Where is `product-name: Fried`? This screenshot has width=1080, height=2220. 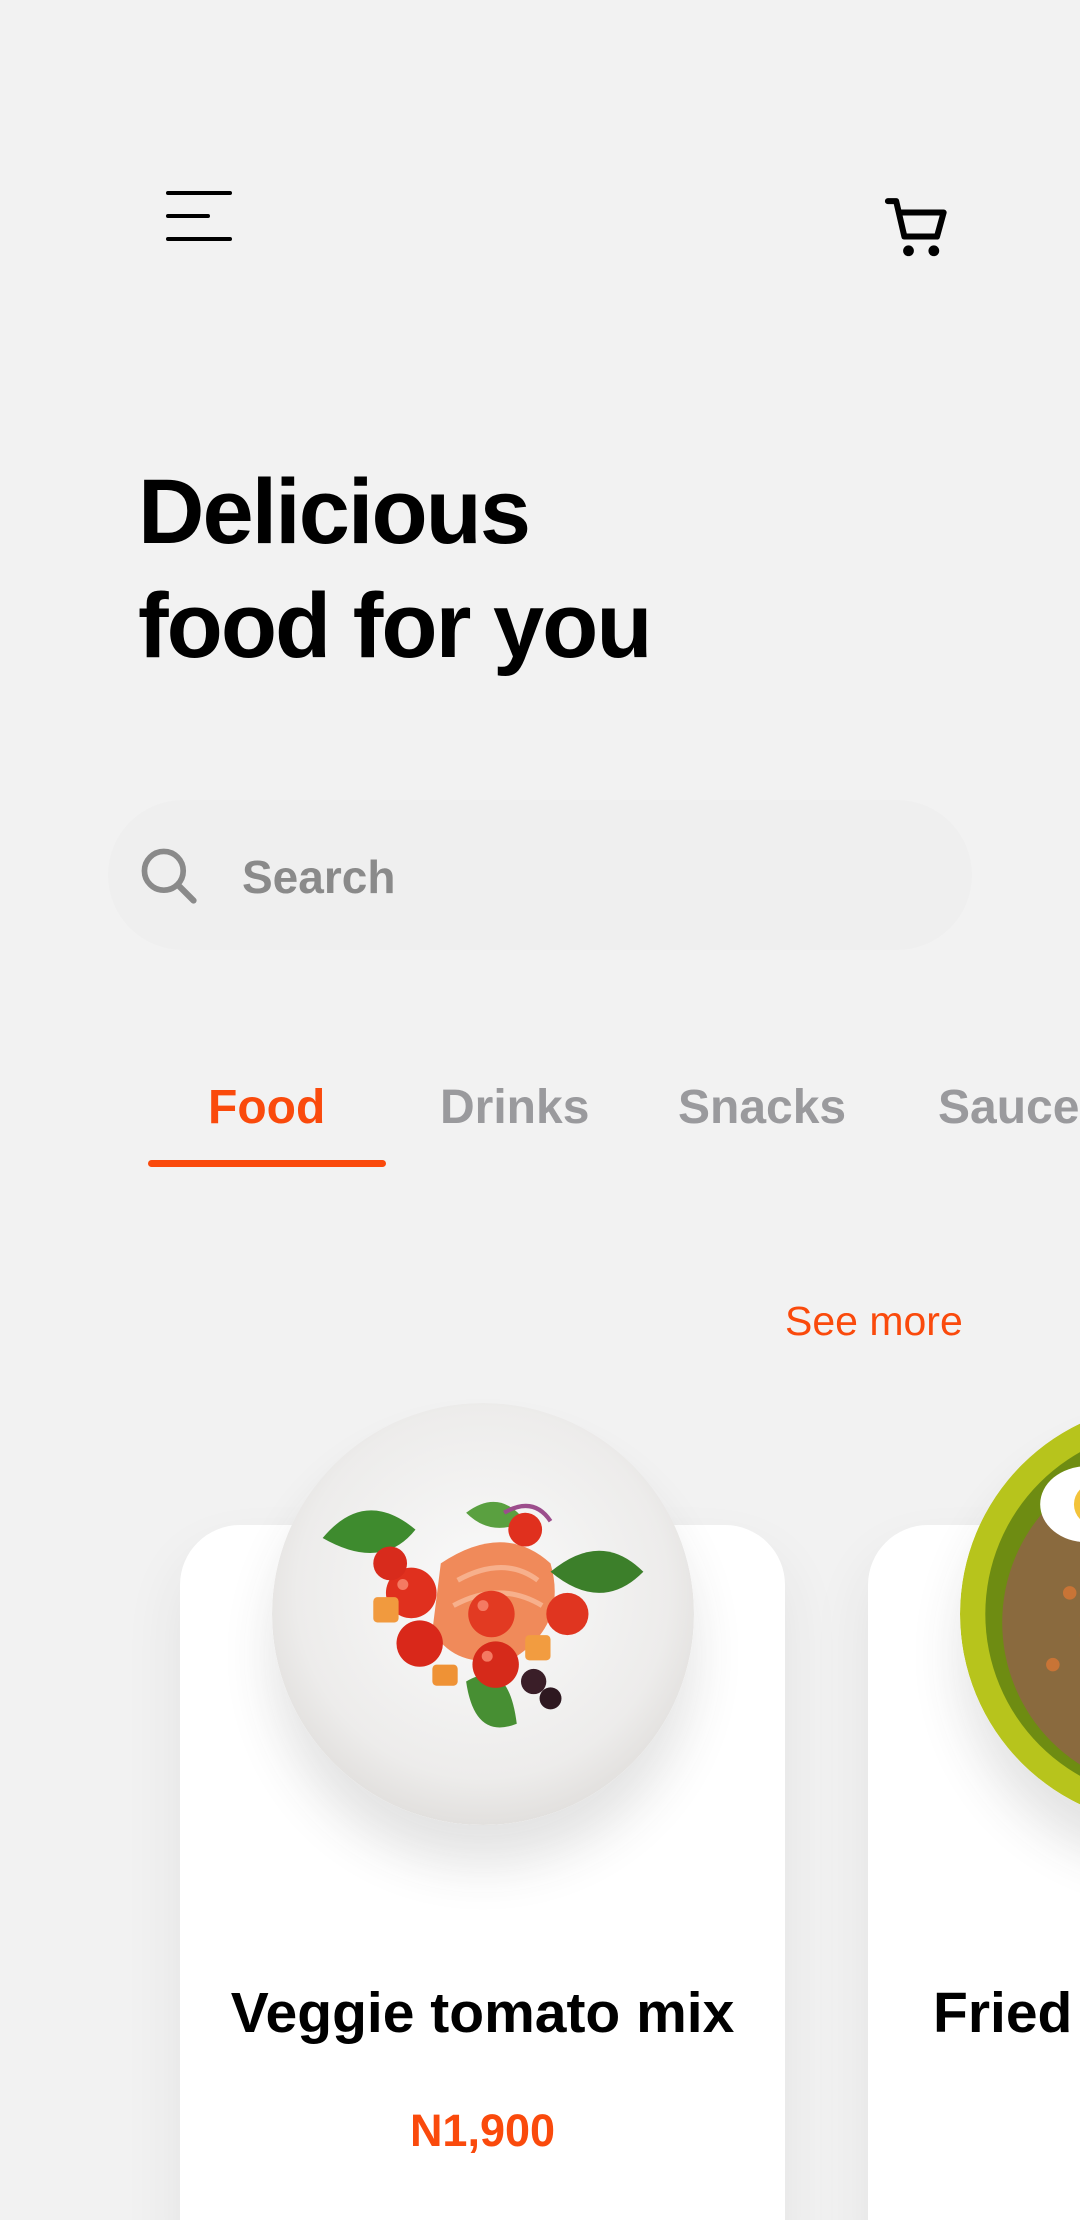 product-name: Fried is located at coordinates (1003, 2013).